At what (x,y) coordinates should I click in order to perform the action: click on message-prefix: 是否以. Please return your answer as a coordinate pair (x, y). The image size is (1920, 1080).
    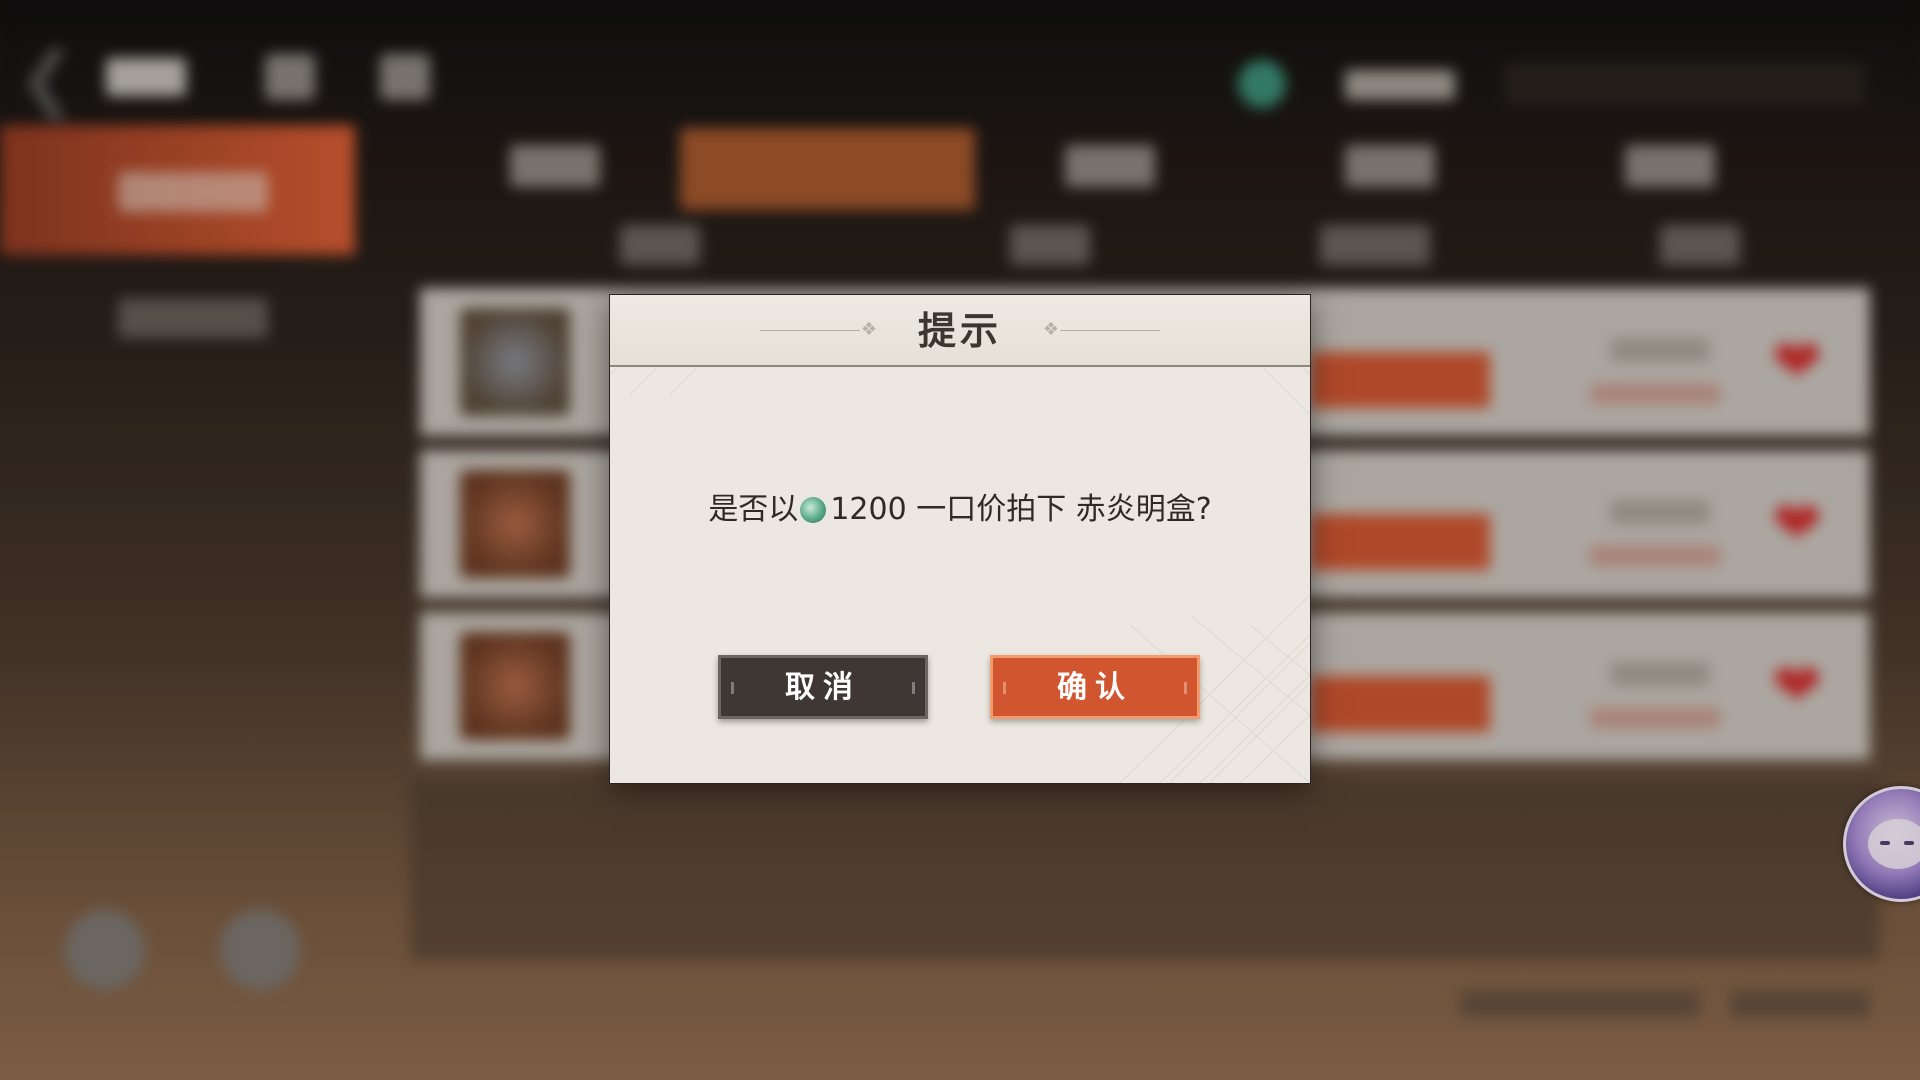
    Looking at the image, I should click on (753, 509).